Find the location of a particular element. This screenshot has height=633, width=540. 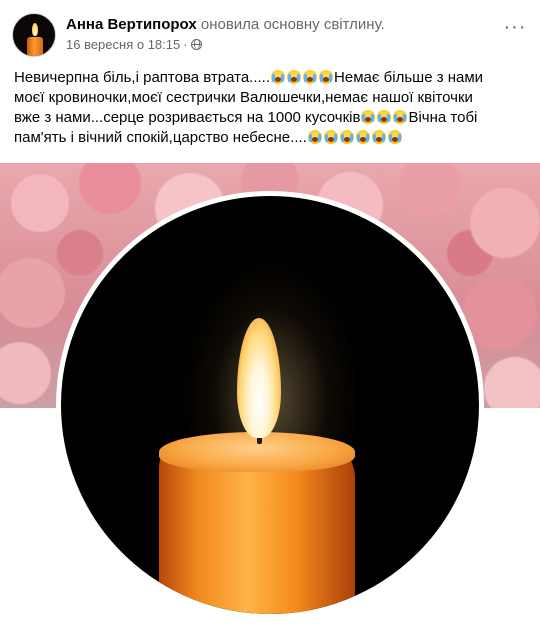

post-text-segment: Немає більше з нами is located at coordinates (409, 77).